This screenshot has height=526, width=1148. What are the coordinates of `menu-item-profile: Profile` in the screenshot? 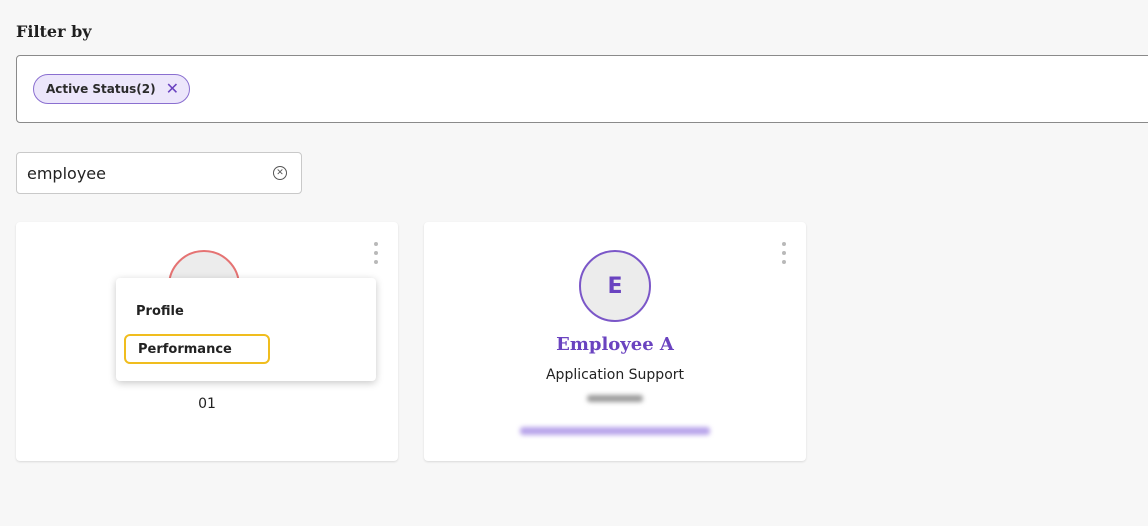 It's located at (197, 311).